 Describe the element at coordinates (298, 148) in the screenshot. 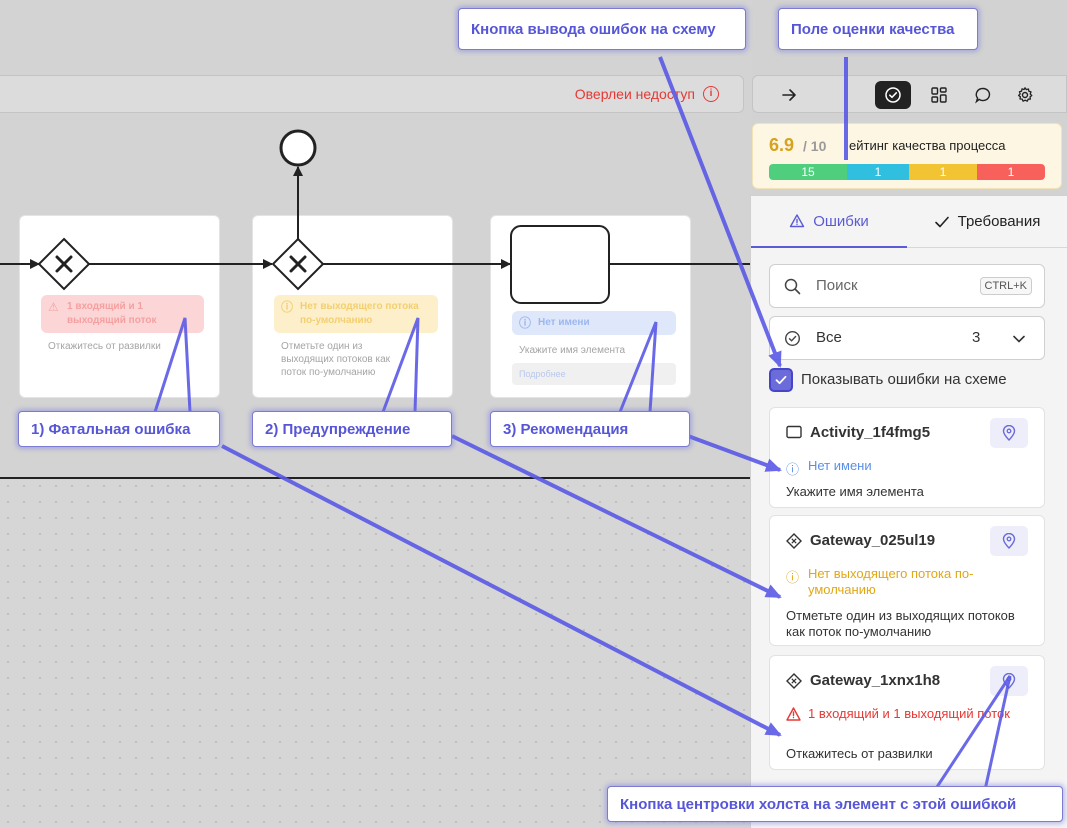

I see `end-event` at that location.